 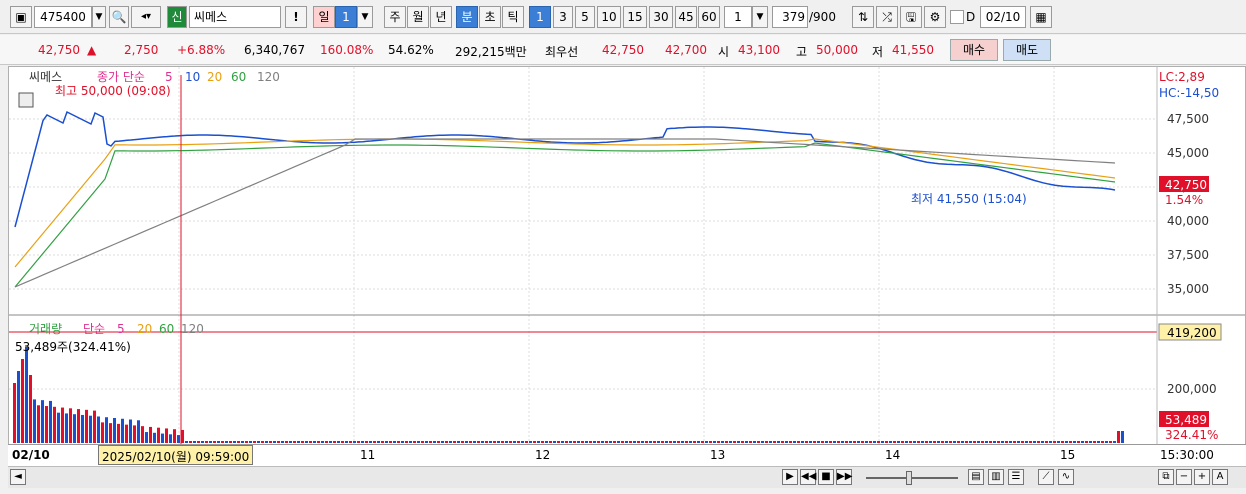 I want to click on alert-button: !, so click(x=296, y=17).